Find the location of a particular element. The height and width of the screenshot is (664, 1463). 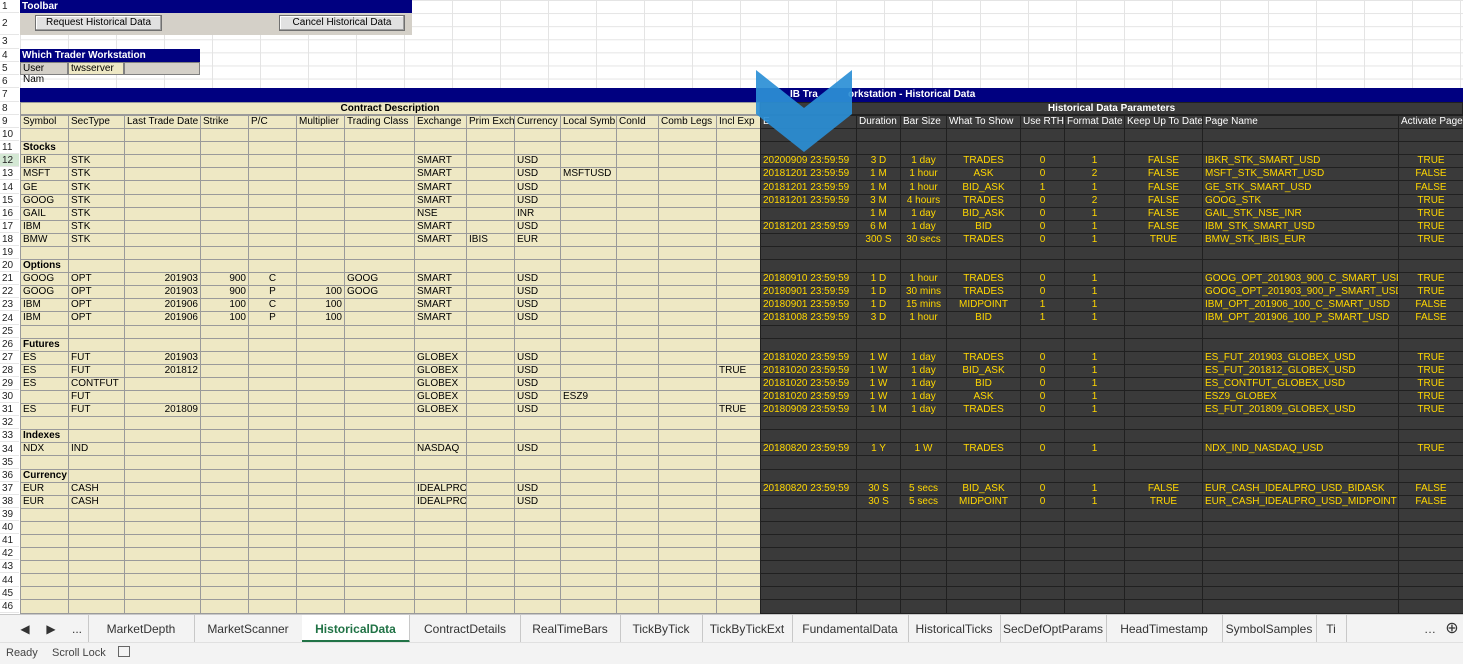

row-number: 34 is located at coordinates (9, 449).